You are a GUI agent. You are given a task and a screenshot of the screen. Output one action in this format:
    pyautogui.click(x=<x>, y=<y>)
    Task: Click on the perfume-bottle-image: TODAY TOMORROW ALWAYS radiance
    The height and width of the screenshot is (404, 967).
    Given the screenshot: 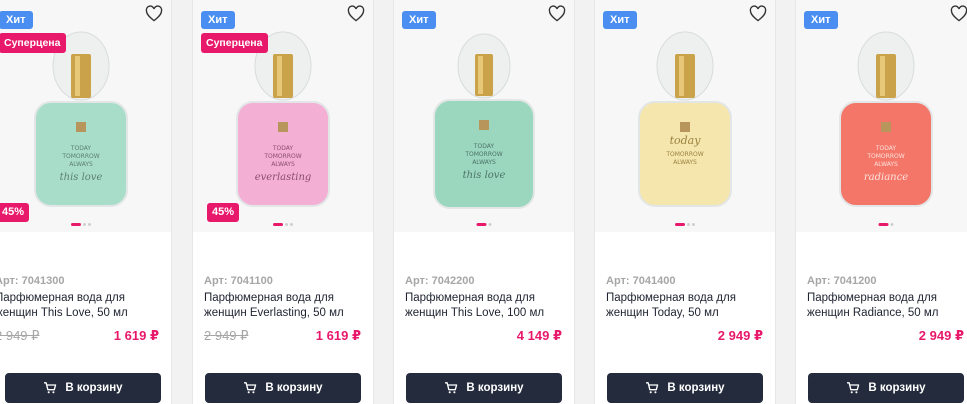 What is the action you would take?
    pyautogui.click(x=886, y=119)
    